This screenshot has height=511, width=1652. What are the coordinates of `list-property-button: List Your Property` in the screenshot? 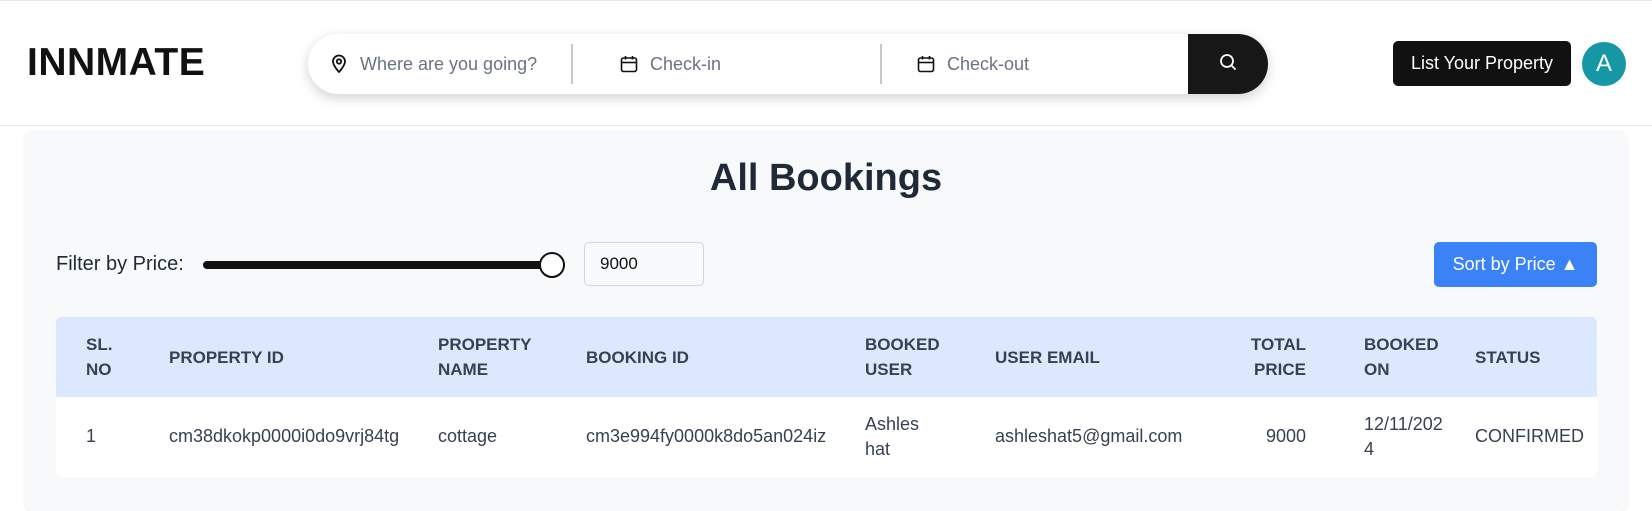 It's located at (1482, 63).